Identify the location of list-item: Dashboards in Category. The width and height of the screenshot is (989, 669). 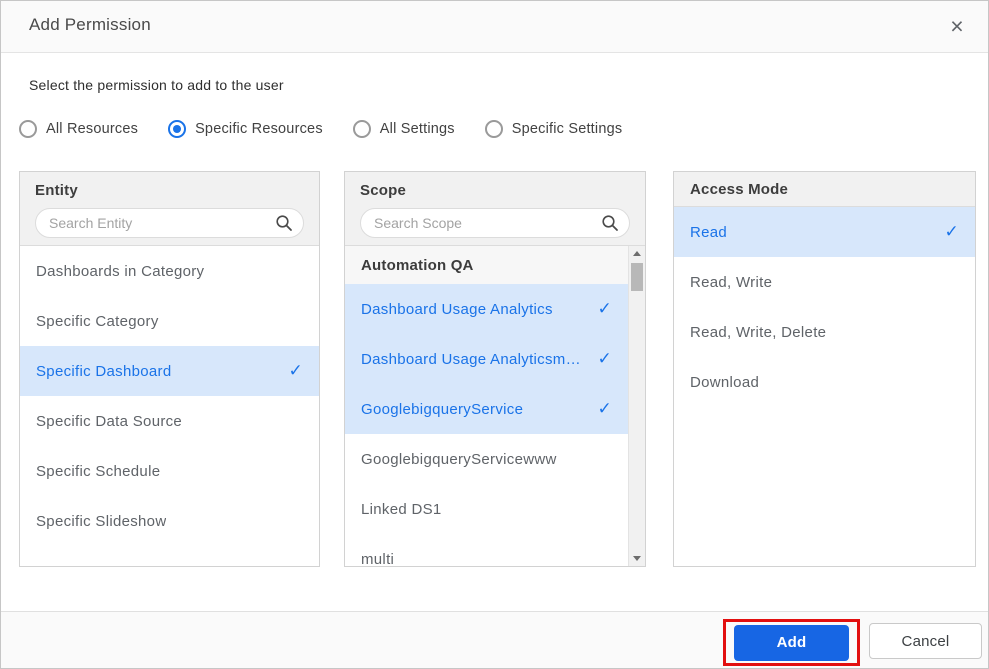
(169, 271).